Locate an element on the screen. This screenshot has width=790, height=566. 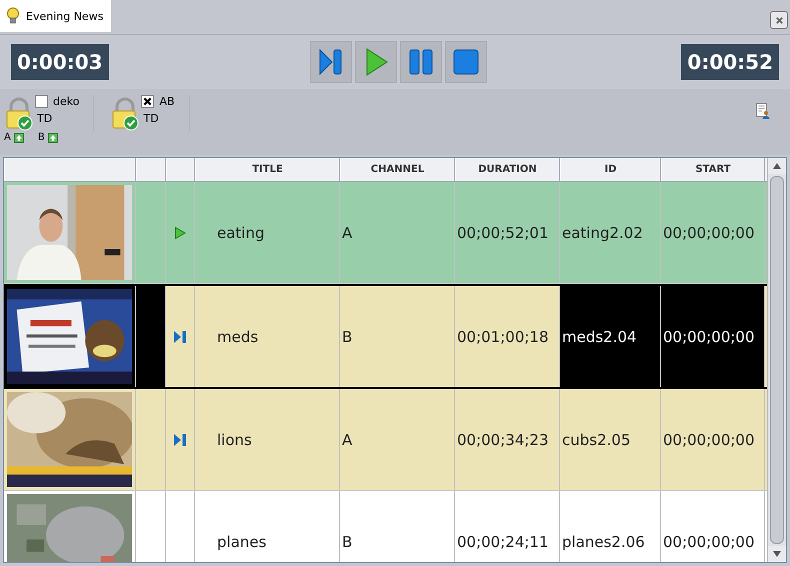
table-cell: 00;00;52;01 is located at coordinates (507, 232).